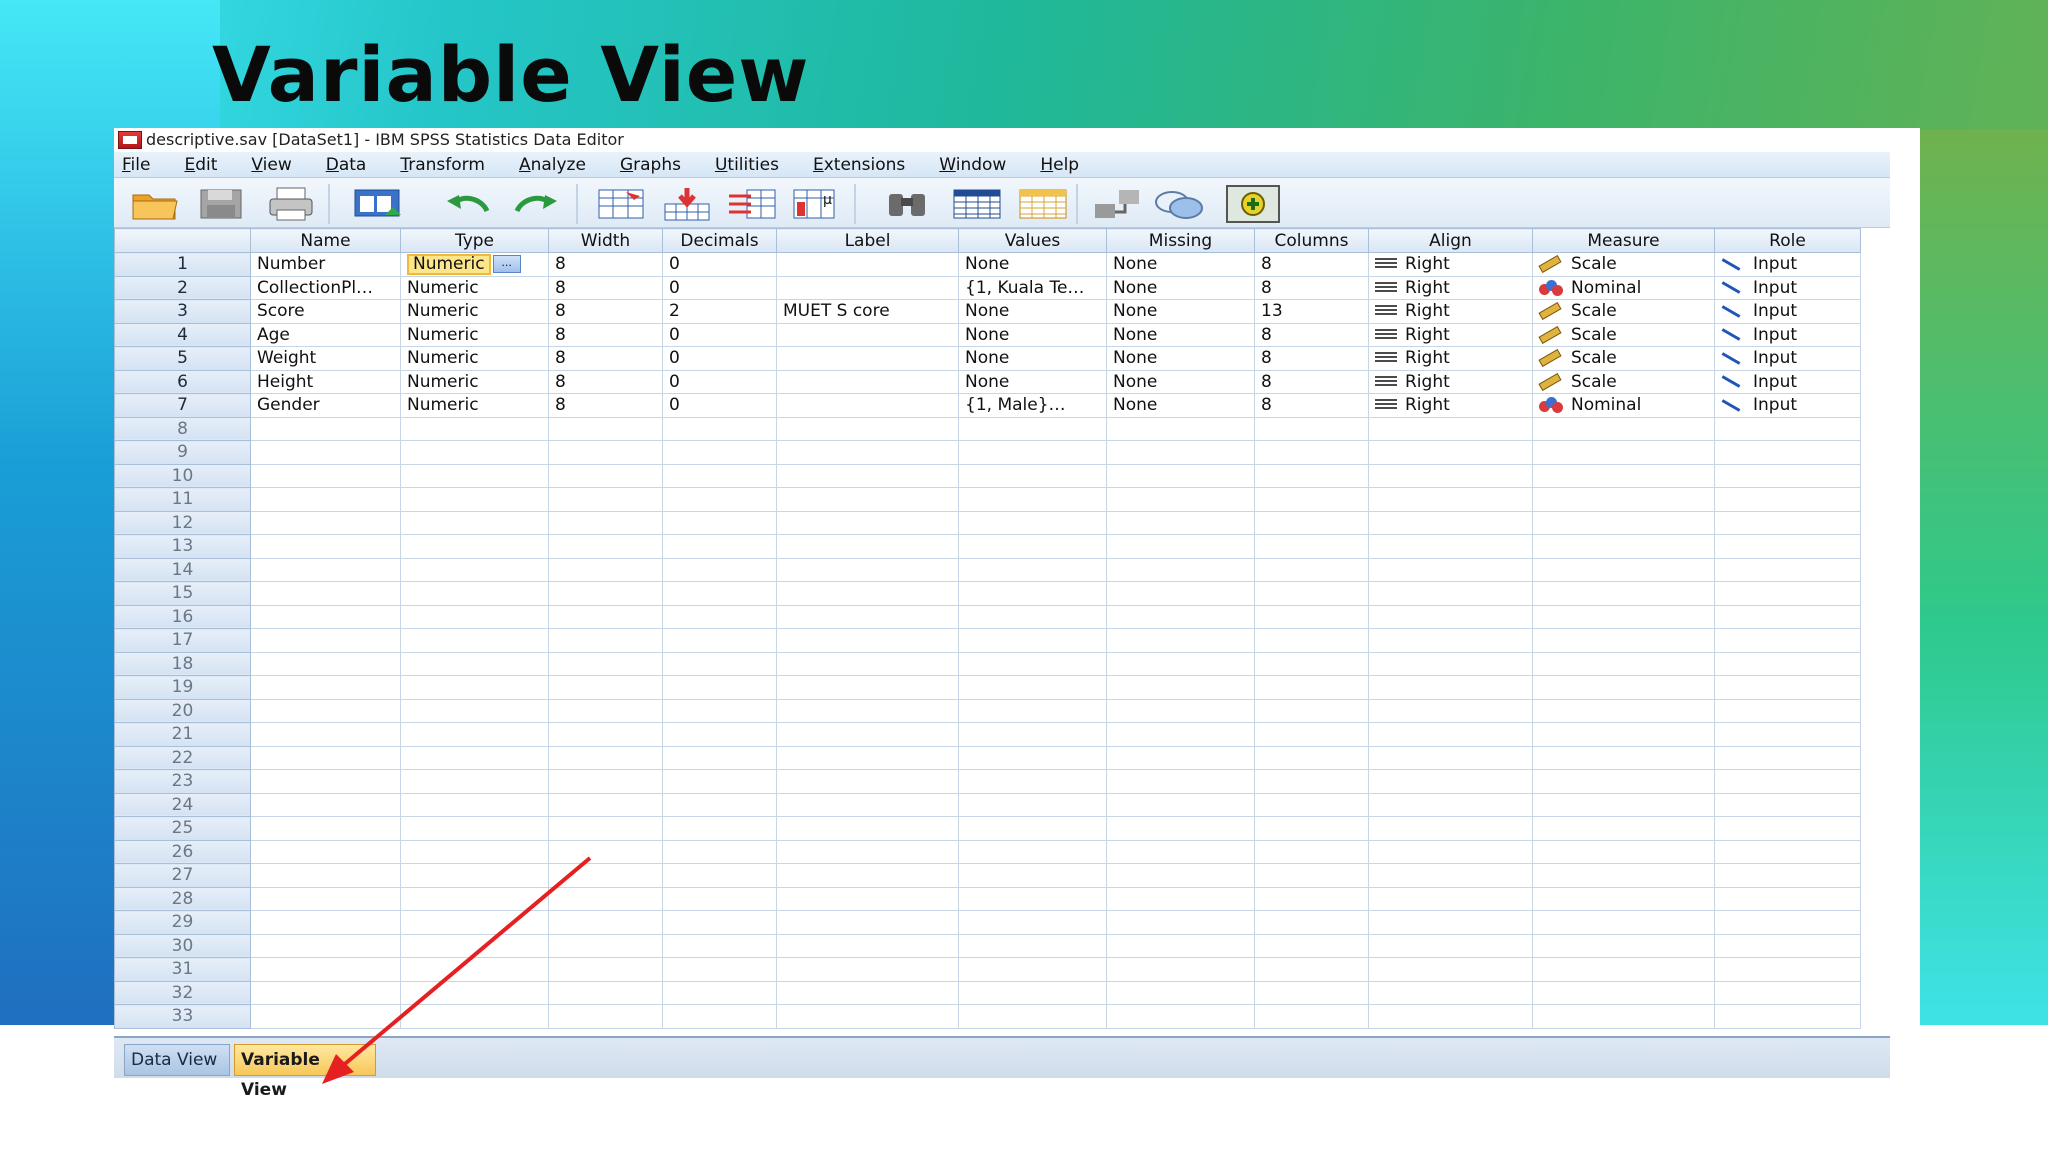 This screenshot has height=1152, width=2048. What do you see at coordinates (1623, 311) in the screenshot?
I see `cell-measure: Scale` at bounding box center [1623, 311].